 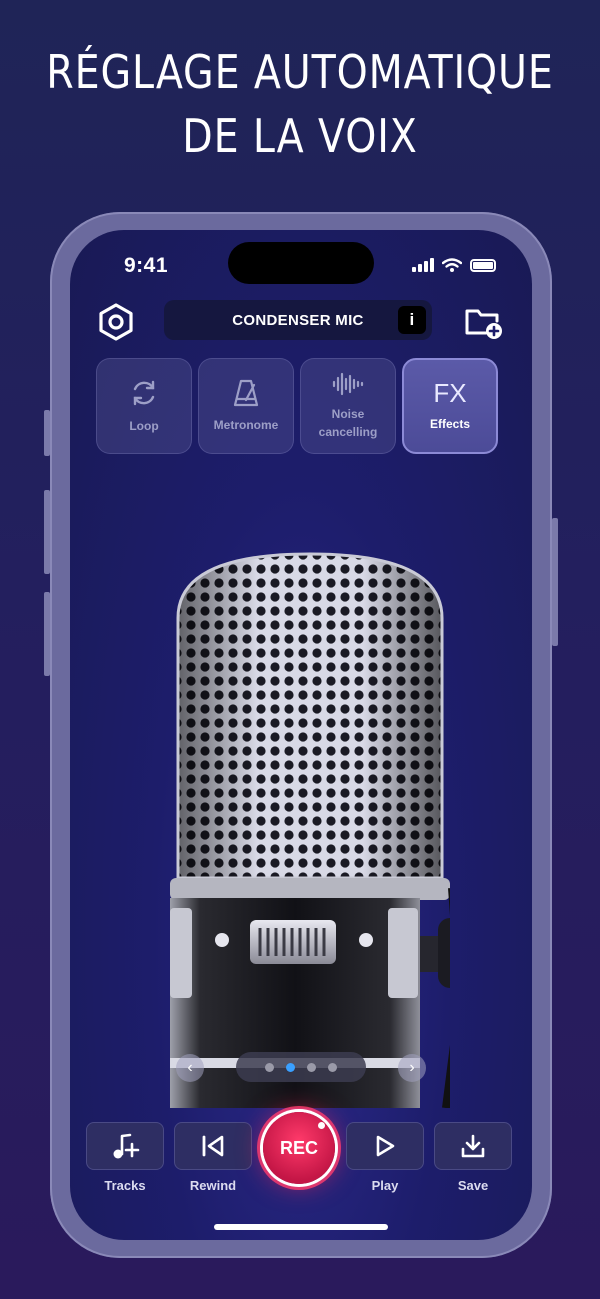 What do you see at coordinates (450, 393) in the screenshot?
I see `fx-icon: FX` at bounding box center [450, 393].